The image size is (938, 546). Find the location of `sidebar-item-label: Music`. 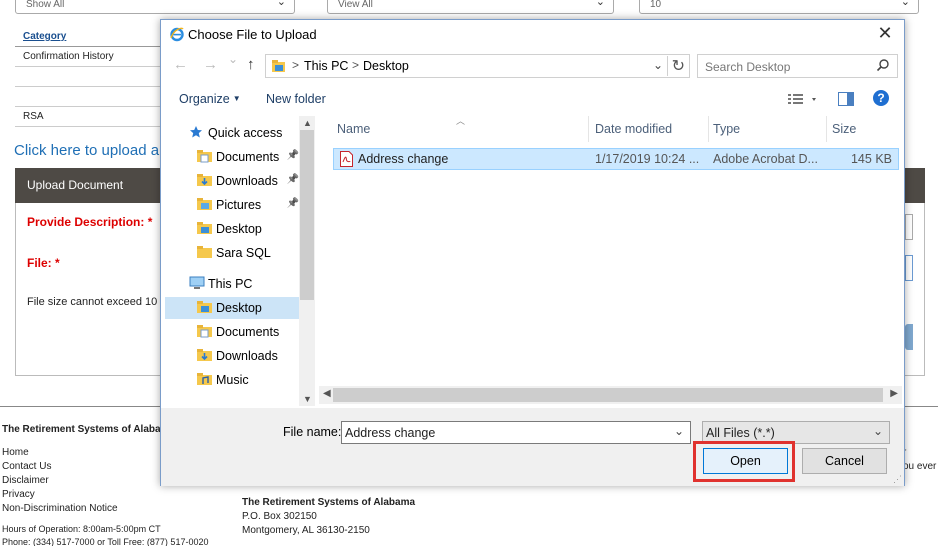

sidebar-item-label: Music is located at coordinates (232, 380).